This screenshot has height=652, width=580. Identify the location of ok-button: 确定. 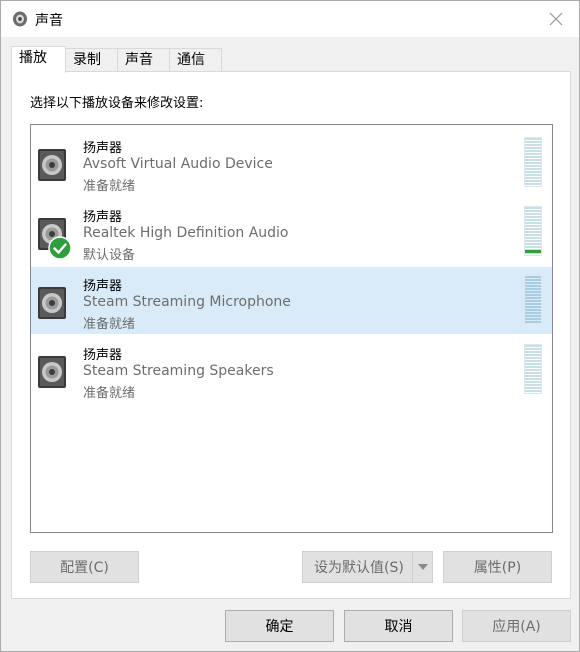
(279, 626).